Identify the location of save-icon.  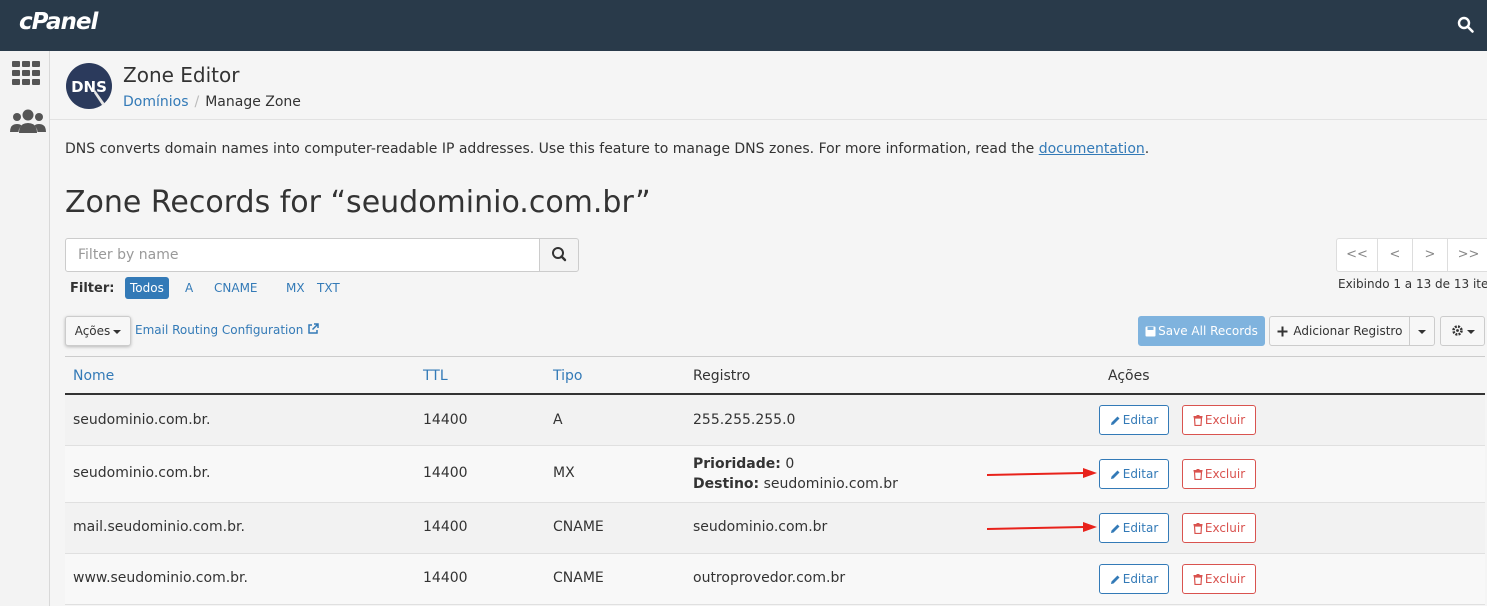
(1151, 331).